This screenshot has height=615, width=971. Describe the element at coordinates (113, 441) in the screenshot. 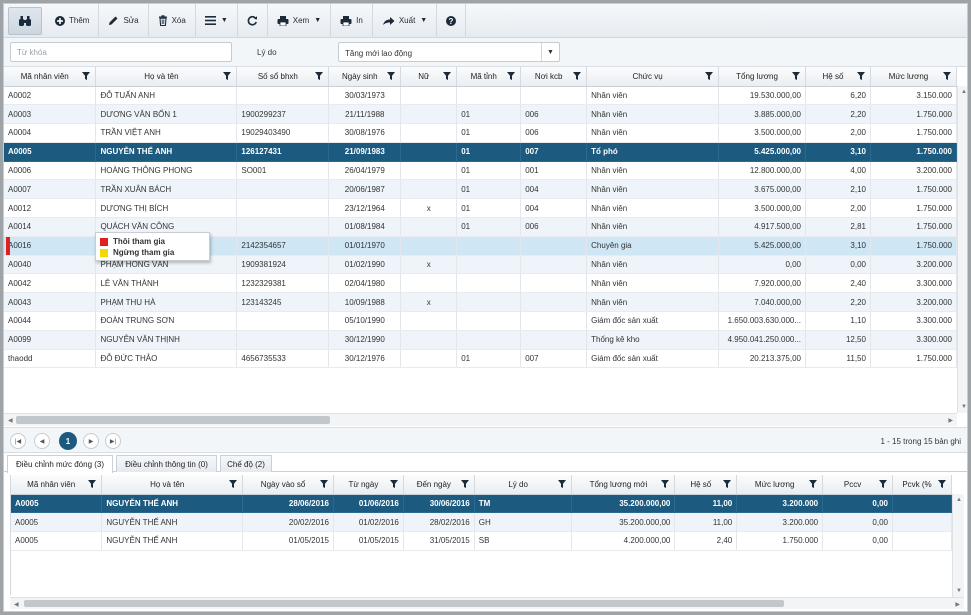

I see `last-page-button: ▶|` at that location.